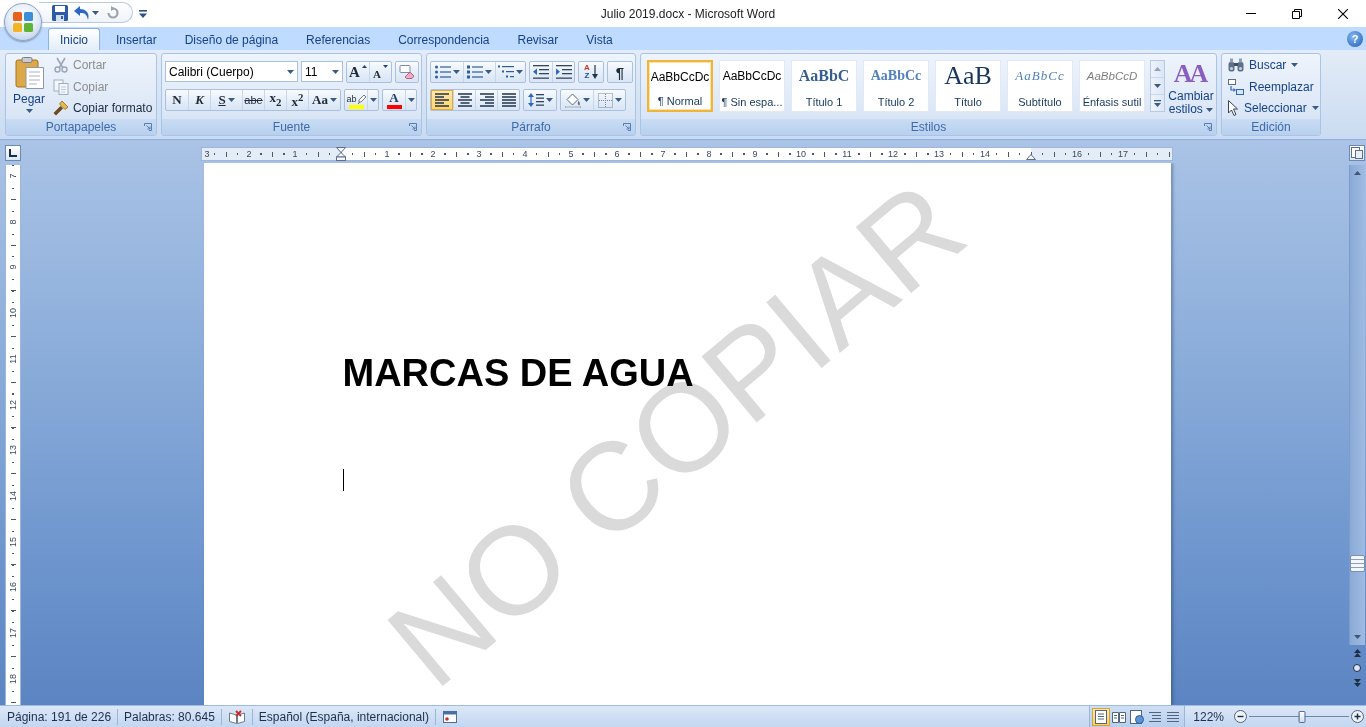 The width and height of the screenshot is (1366, 727). What do you see at coordinates (968, 86) in the screenshot?
I see `style-gallery-item: AaB Título` at bounding box center [968, 86].